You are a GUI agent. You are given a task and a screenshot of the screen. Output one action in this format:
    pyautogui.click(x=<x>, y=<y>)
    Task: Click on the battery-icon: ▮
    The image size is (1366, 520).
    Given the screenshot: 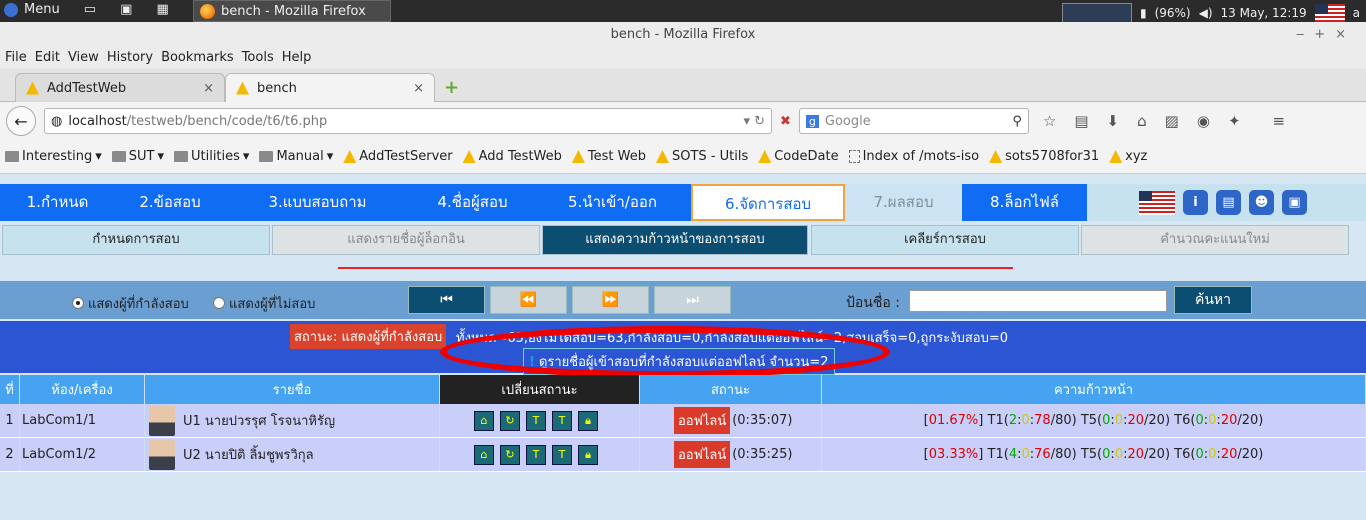 What is the action you would take?
    pyautogui.click(x=1143, y=13)
    